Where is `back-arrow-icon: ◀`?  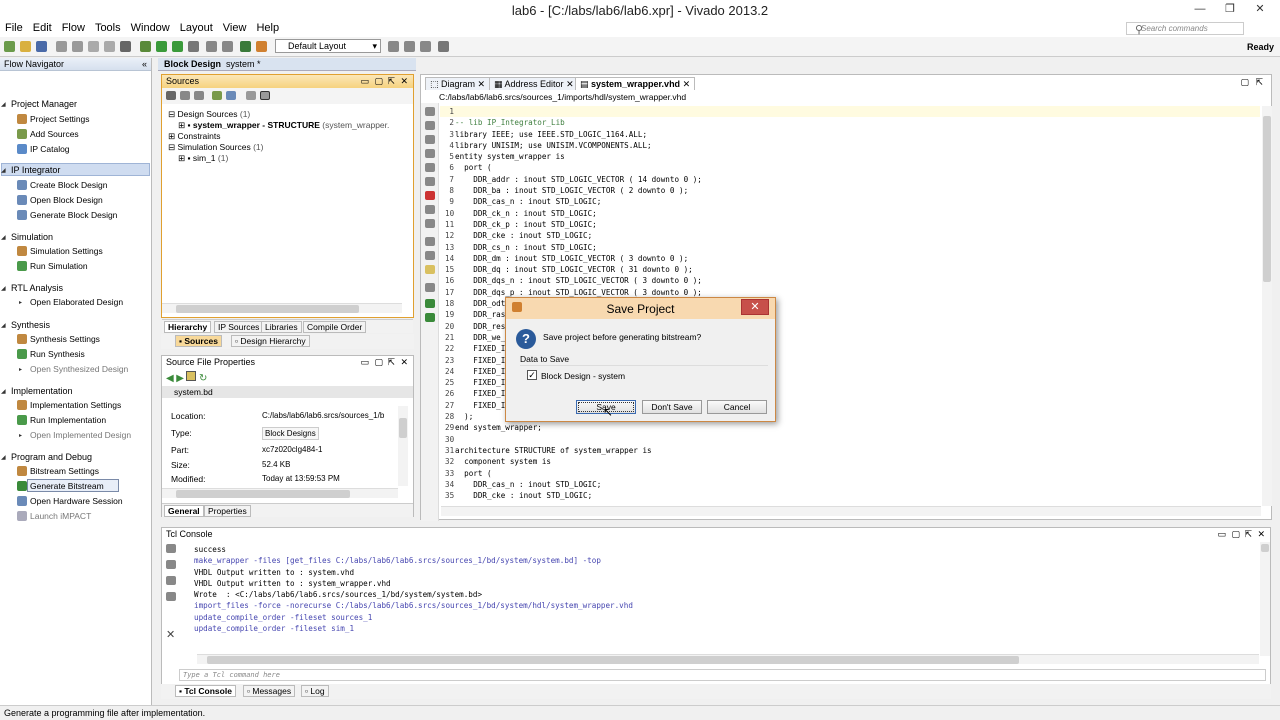
back-arrow-icon: ◀ is located at coordinates (170, 378).